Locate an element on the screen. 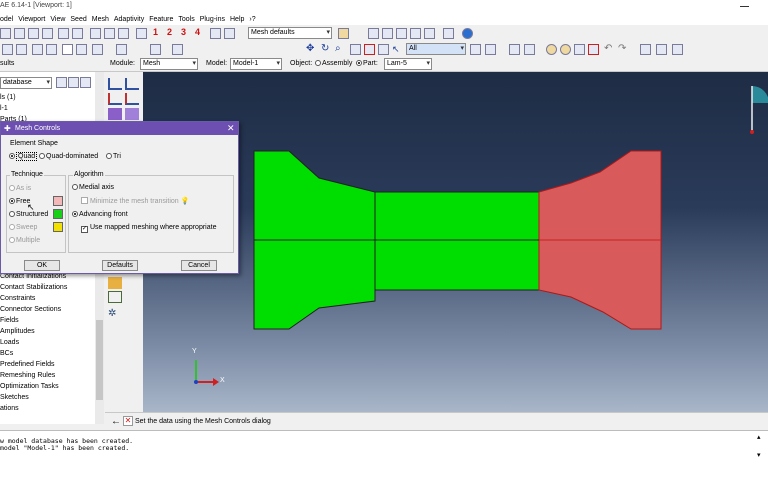 The height and width of the screenshot is (480, 768). tree-filter-icon is located at coordinates (61, 82).